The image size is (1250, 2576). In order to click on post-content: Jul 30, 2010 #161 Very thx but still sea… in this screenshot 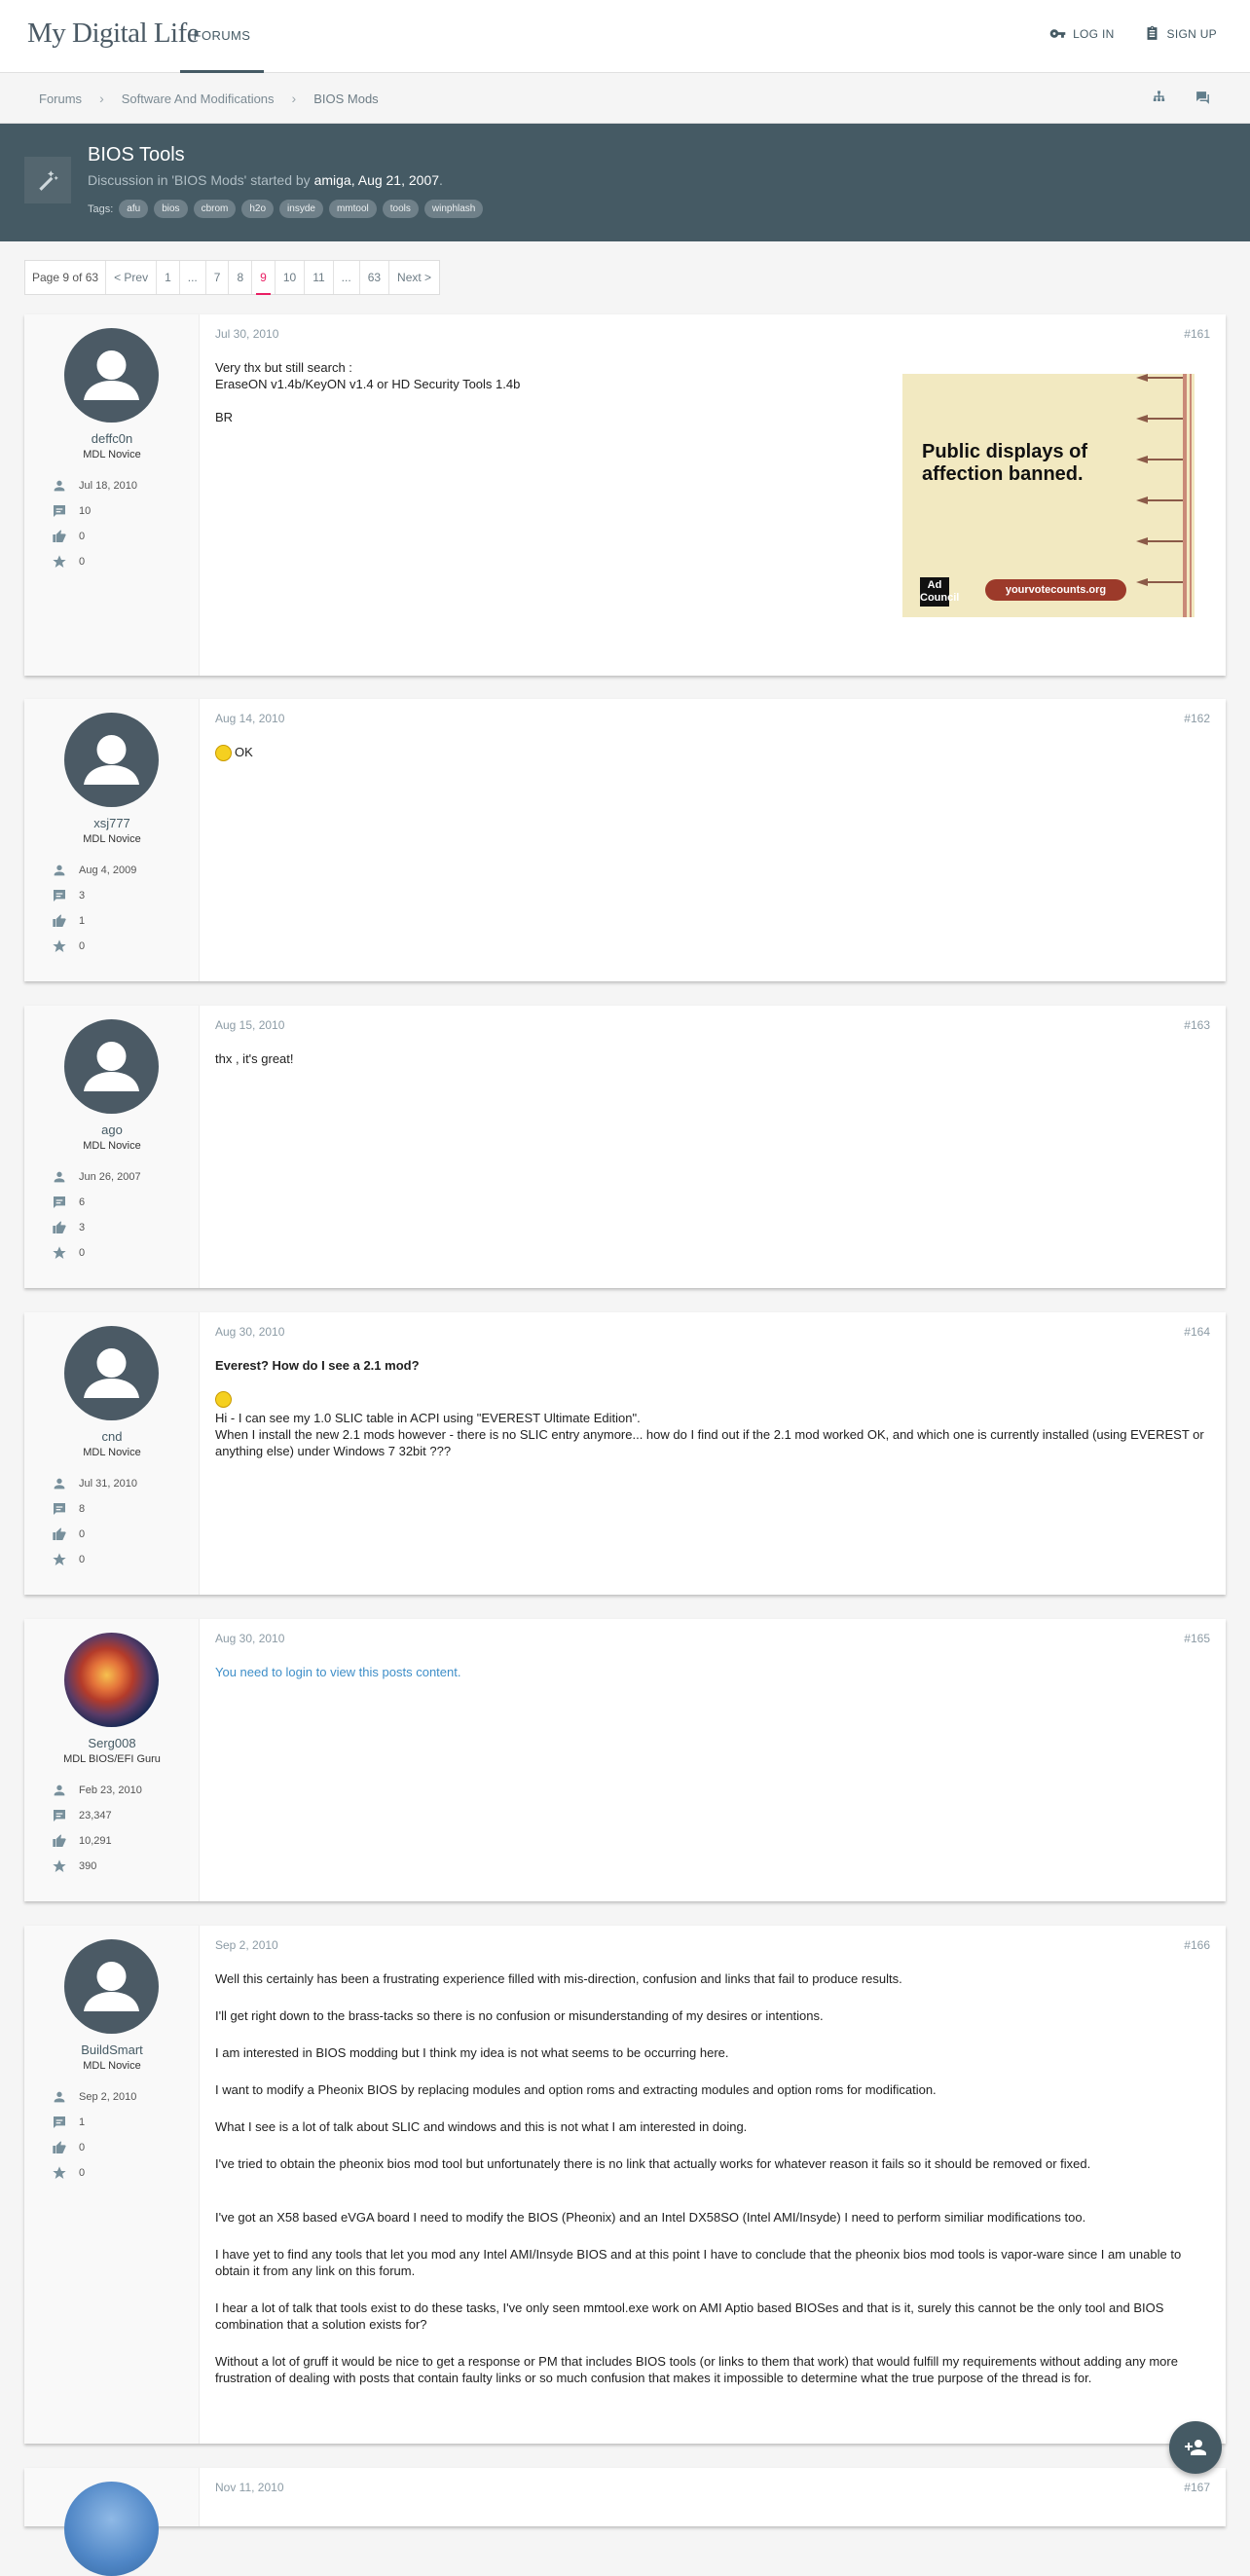, I will do `click(713, 495)`.